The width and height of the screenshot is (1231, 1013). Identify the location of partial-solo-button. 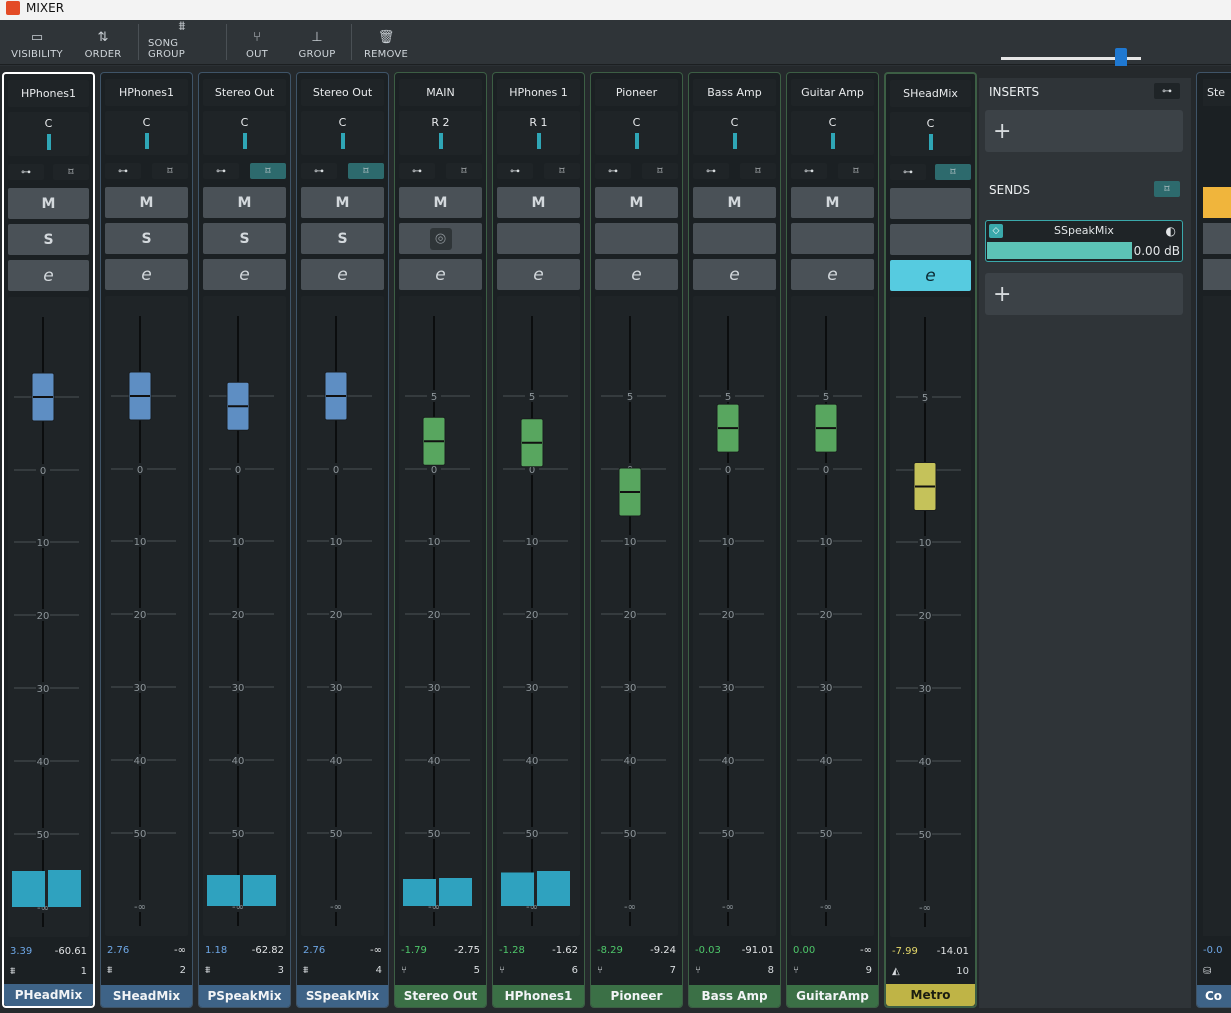
(1217, 238).